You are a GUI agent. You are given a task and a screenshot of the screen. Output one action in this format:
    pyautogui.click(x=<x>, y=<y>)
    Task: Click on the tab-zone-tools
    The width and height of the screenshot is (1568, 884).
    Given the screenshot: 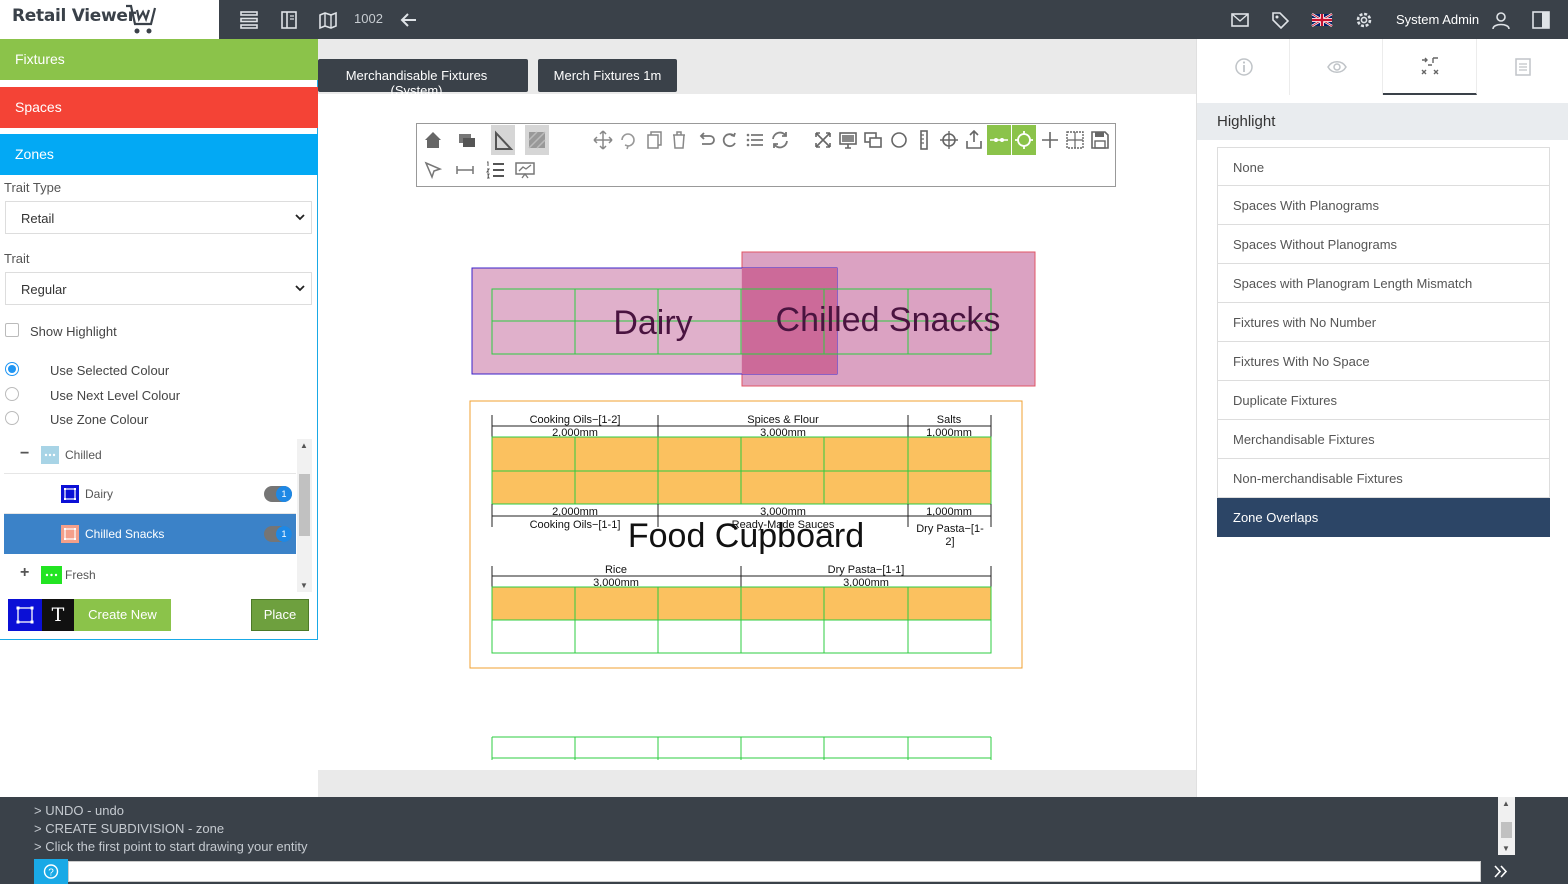 What is the action you would take?
    pyautogui.click(x=1430, y=67)
    